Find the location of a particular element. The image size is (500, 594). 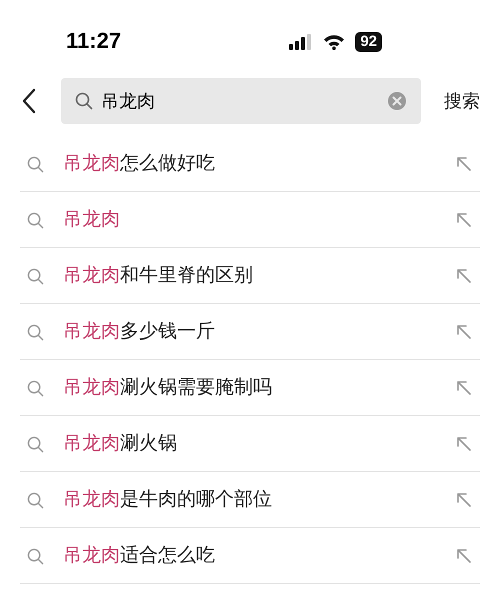

search-query: 吊龙肉 is located at coordinates (128, 101).